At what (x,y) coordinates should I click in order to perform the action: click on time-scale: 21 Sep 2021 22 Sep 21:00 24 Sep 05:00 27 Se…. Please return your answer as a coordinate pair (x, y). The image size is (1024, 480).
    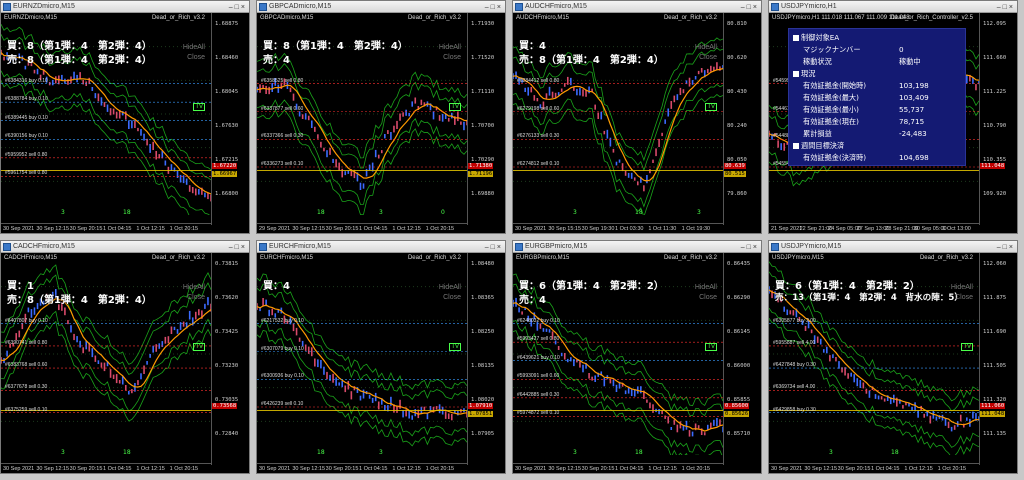
    Looking at the image, I should click on (874, 228).